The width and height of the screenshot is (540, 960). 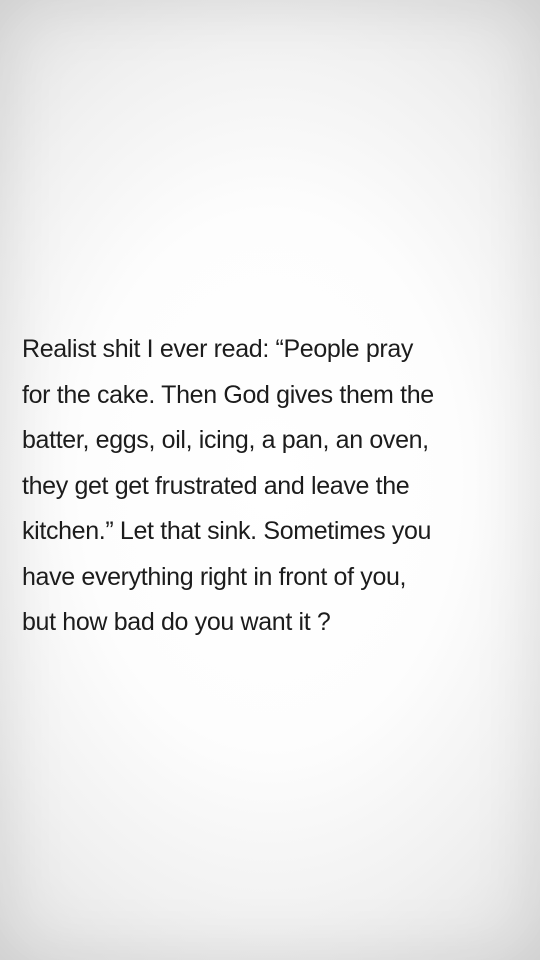 I want to click on quote-line-4: they get get frustrated and leave the, so click(x=216, y=485).